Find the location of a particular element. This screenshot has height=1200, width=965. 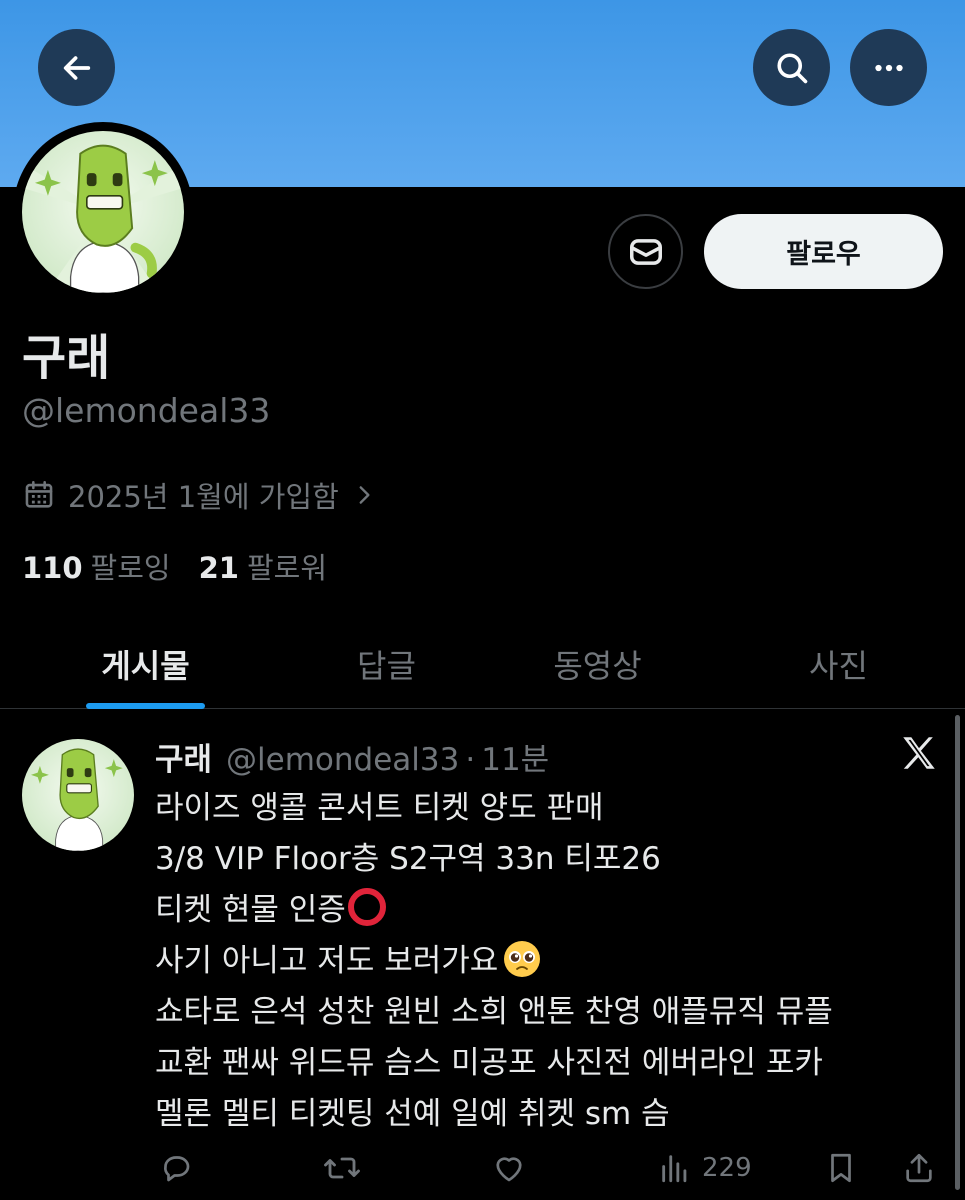

post-line: 사기 아니고 저도 보러가요 is located at coordinates (550, 961).